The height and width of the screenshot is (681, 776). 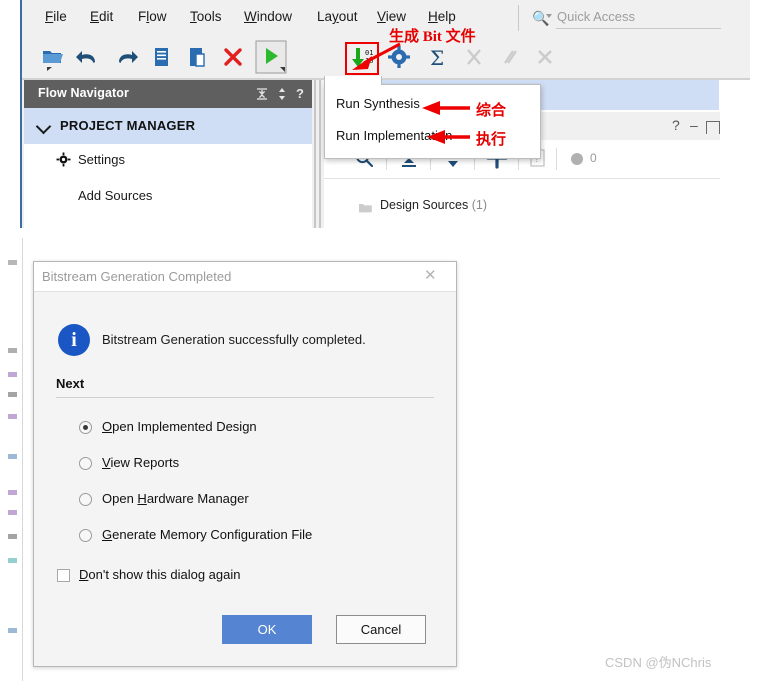 I want to click on radio-label: Open Implemented Design, so click(x=179, y=426).